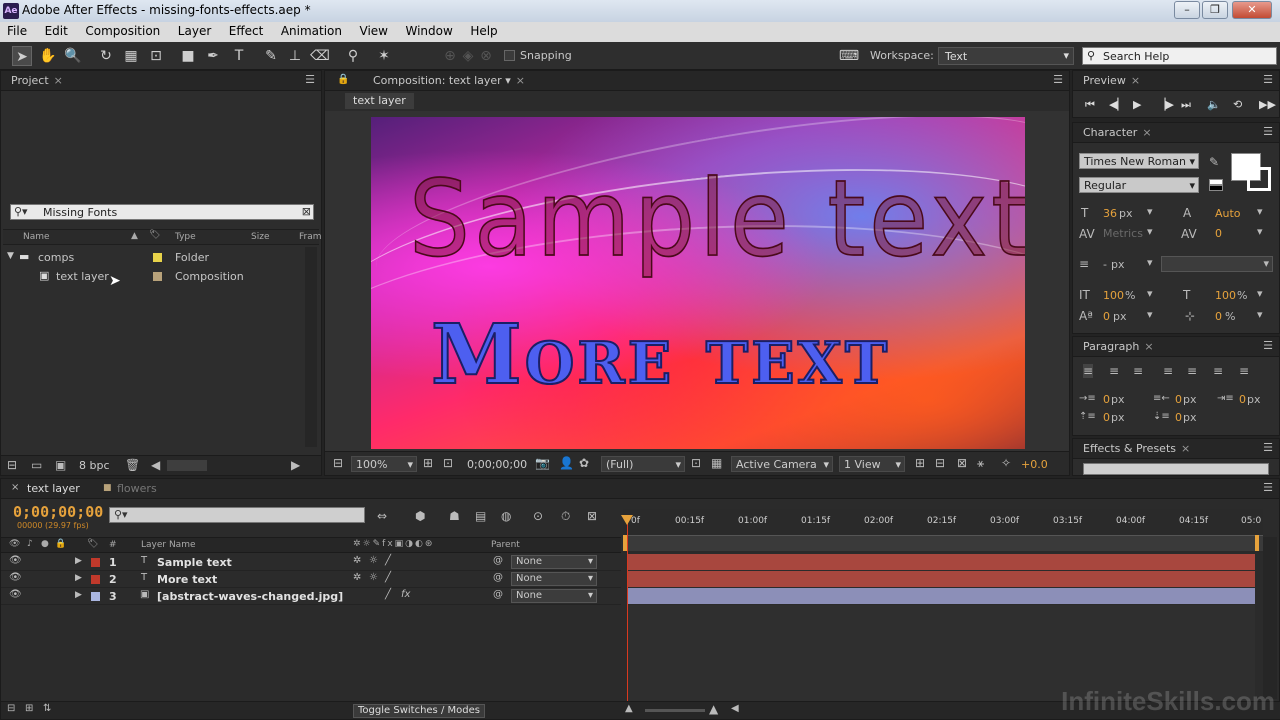 This screenshot has width=1280, height=720. I want to click on show-snapshot-icon: 👤, so click(566, 463).